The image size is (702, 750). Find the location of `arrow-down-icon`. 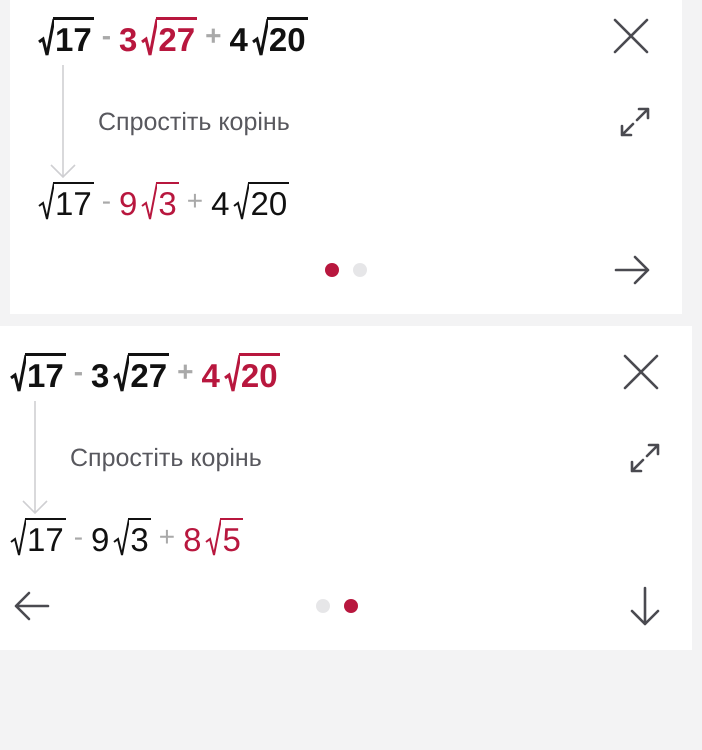

arrow-down-icon is located at coordinates (645, 606).